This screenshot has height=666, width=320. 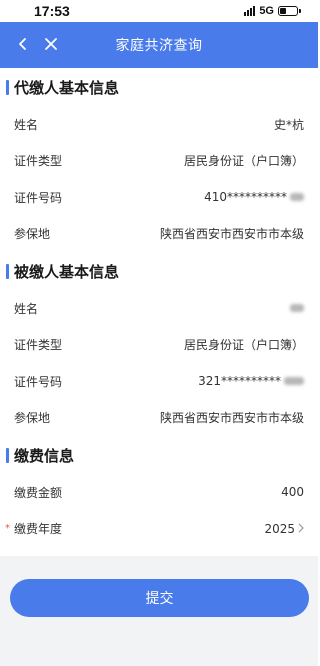 What do you see at coordinates (159, 197) in the screenshot?
I see `payer-idnumber-row: 证件号码 410**********` at bounding box center [159, 197].